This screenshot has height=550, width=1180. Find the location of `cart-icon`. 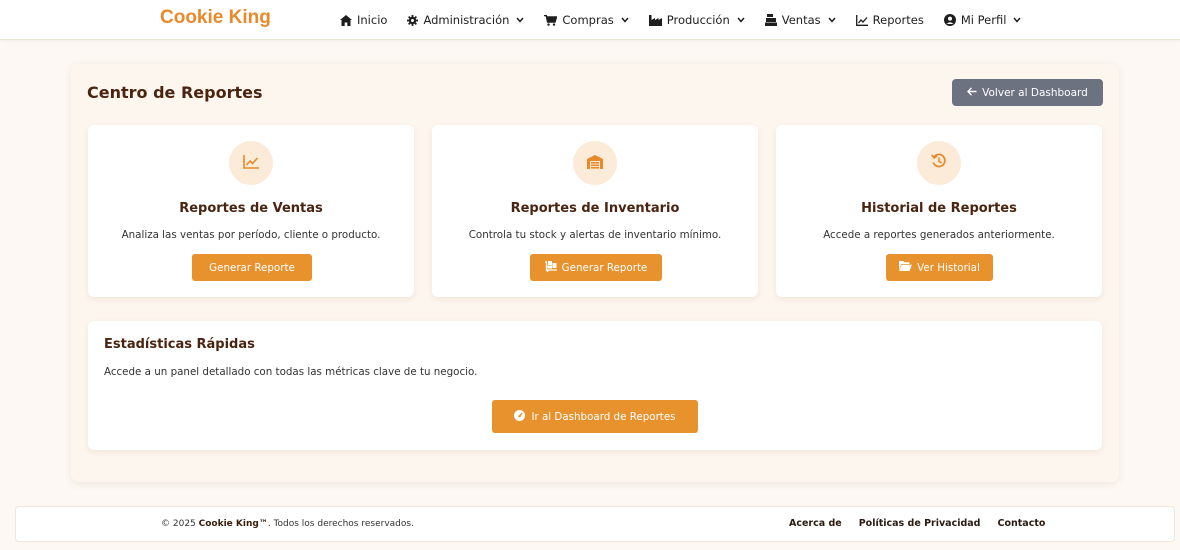

cart-icon is located at coordinates (551, 20).